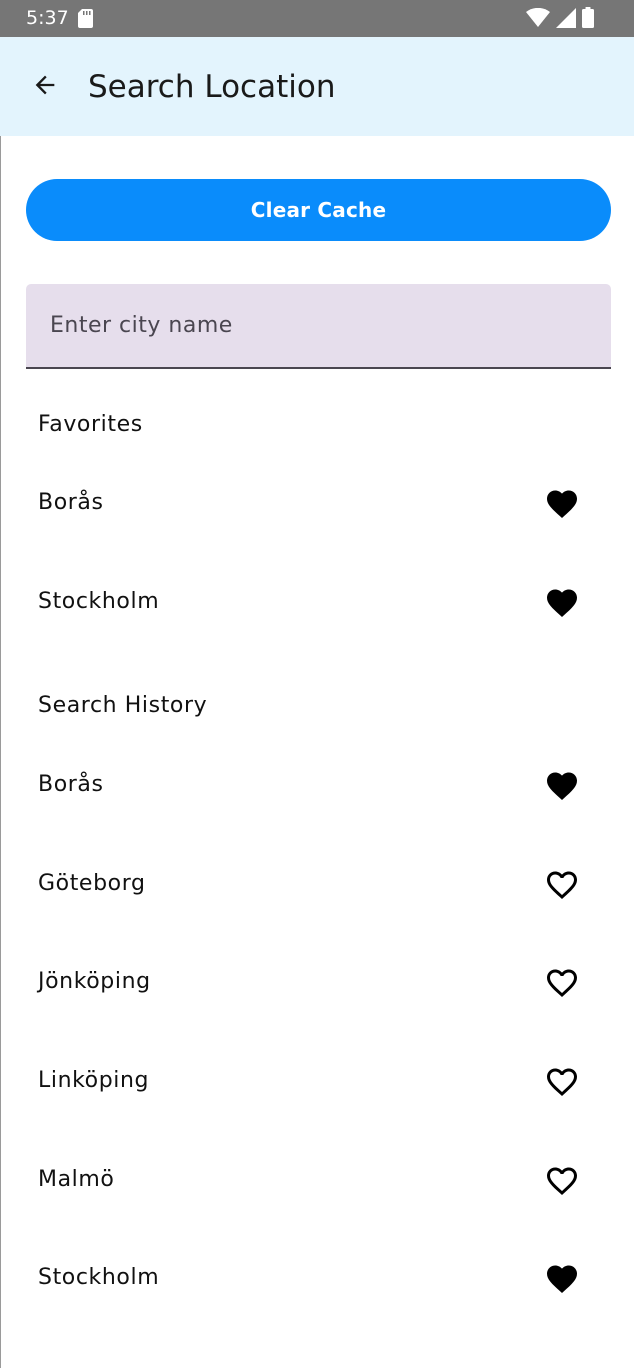 This screenshot has height=1368, width=634. Describe the element at coordinates (47, 18) in the screenshot. I see `status-time: 5:37` at that location.